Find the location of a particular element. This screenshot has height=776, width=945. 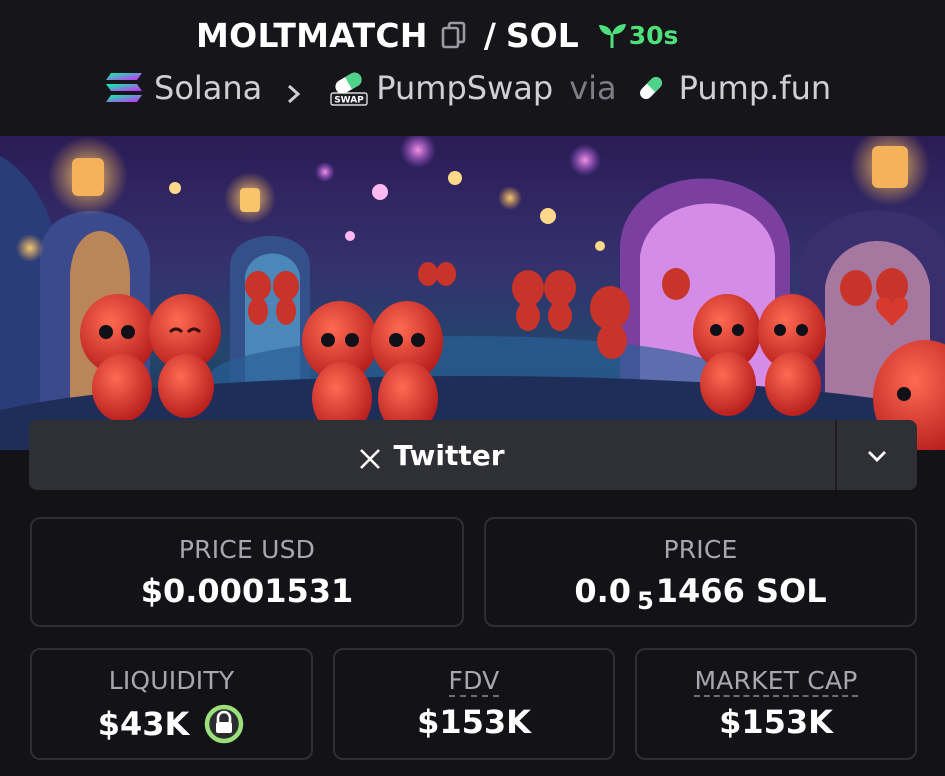

chevron-down-icon is located at coordinates (877, 455).